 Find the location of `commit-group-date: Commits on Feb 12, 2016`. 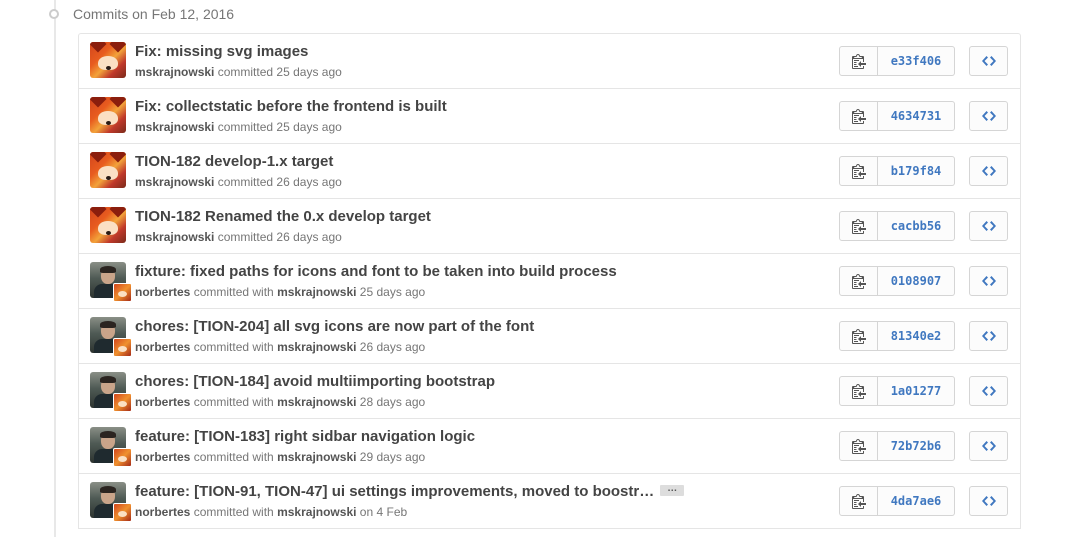

commit-group-date: Commits on Feb 12, 2016 is located at coordinates (154, 14).